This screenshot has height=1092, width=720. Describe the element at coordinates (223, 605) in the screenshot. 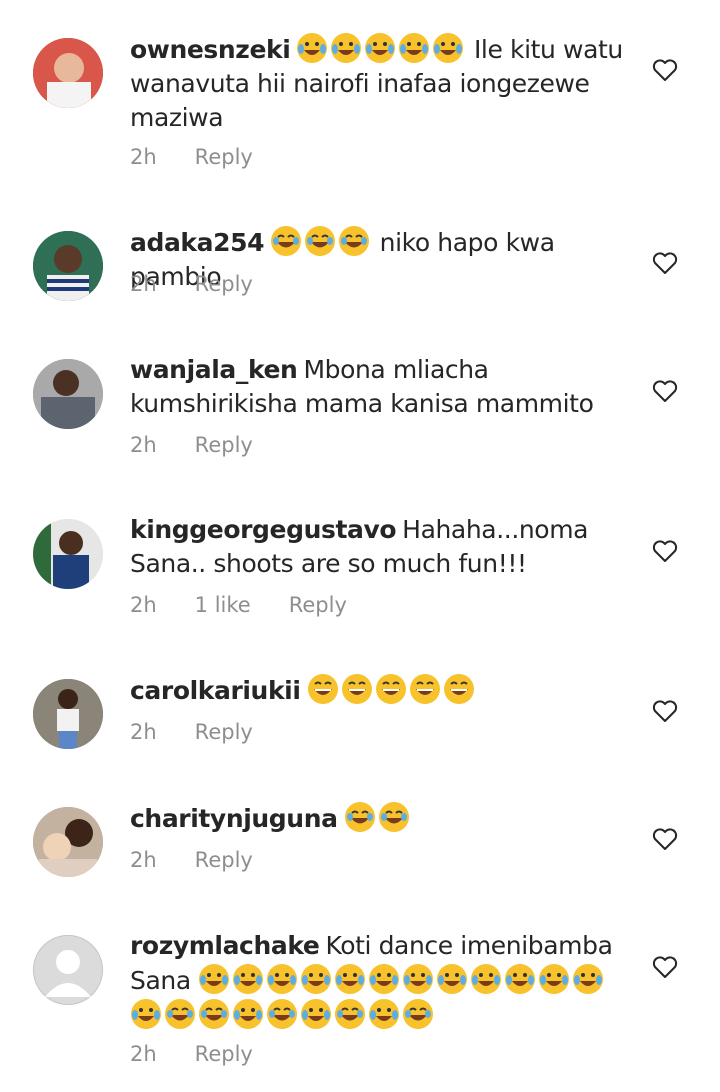

I see `like-count: 1 like` at that location.